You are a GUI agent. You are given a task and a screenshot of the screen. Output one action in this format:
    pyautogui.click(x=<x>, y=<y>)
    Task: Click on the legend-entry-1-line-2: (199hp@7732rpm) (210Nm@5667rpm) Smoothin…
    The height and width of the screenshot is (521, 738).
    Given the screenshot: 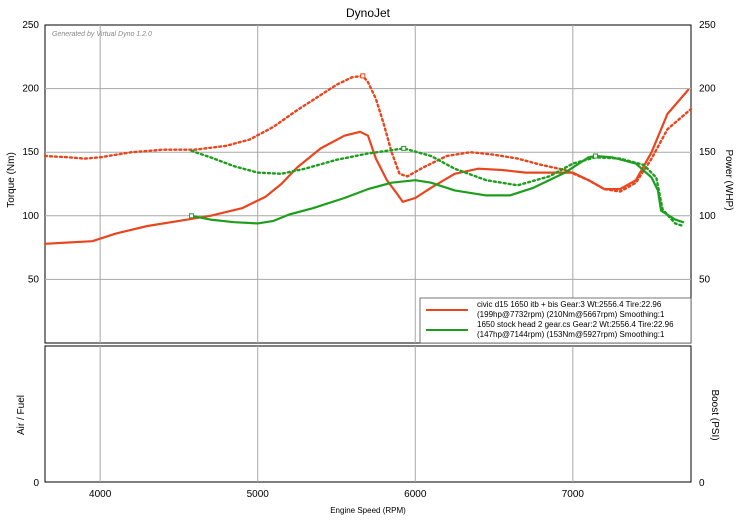 What is the action you would take?
    pyautogui.click(x=571, y=314)
    